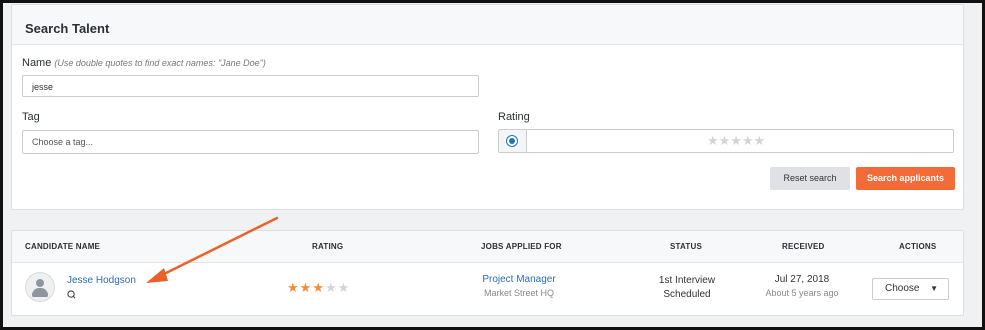  I want to click on actions-dropdown: Choose ▼, so click(910, 289).